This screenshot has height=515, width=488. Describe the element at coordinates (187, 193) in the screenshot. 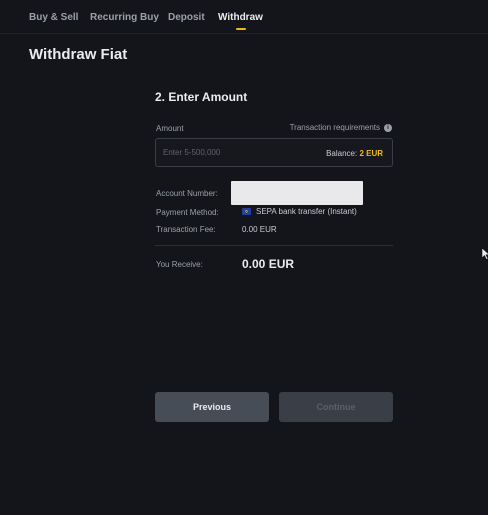

I see `account-number-label: Account Number:` at that location.